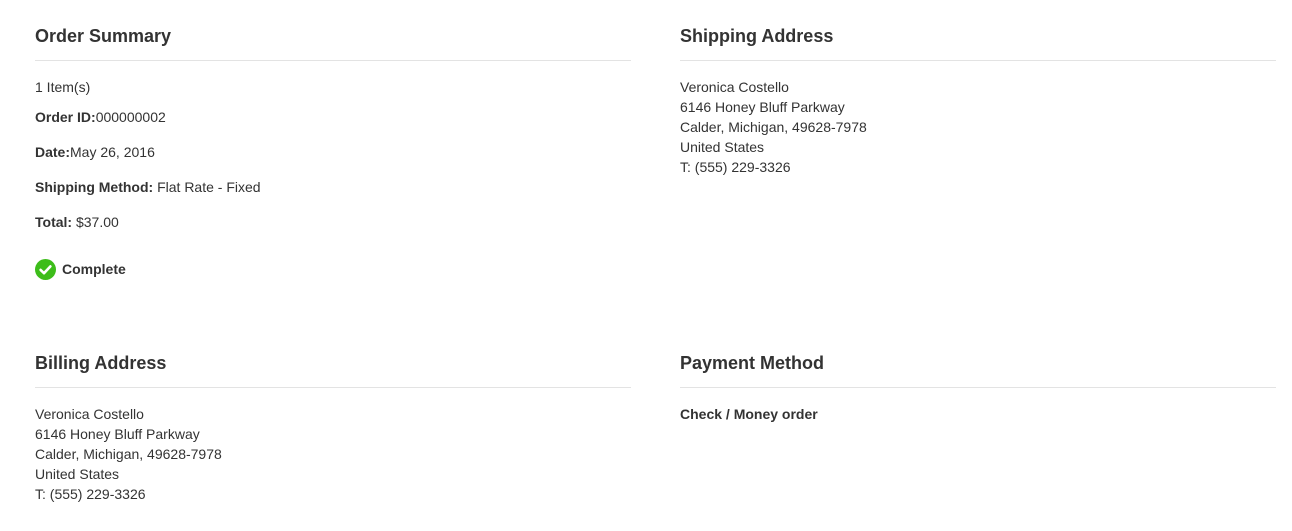 The width and height of the screenshot is (1292, 531). I want to click on status-label: Complete, so click(94, 269).